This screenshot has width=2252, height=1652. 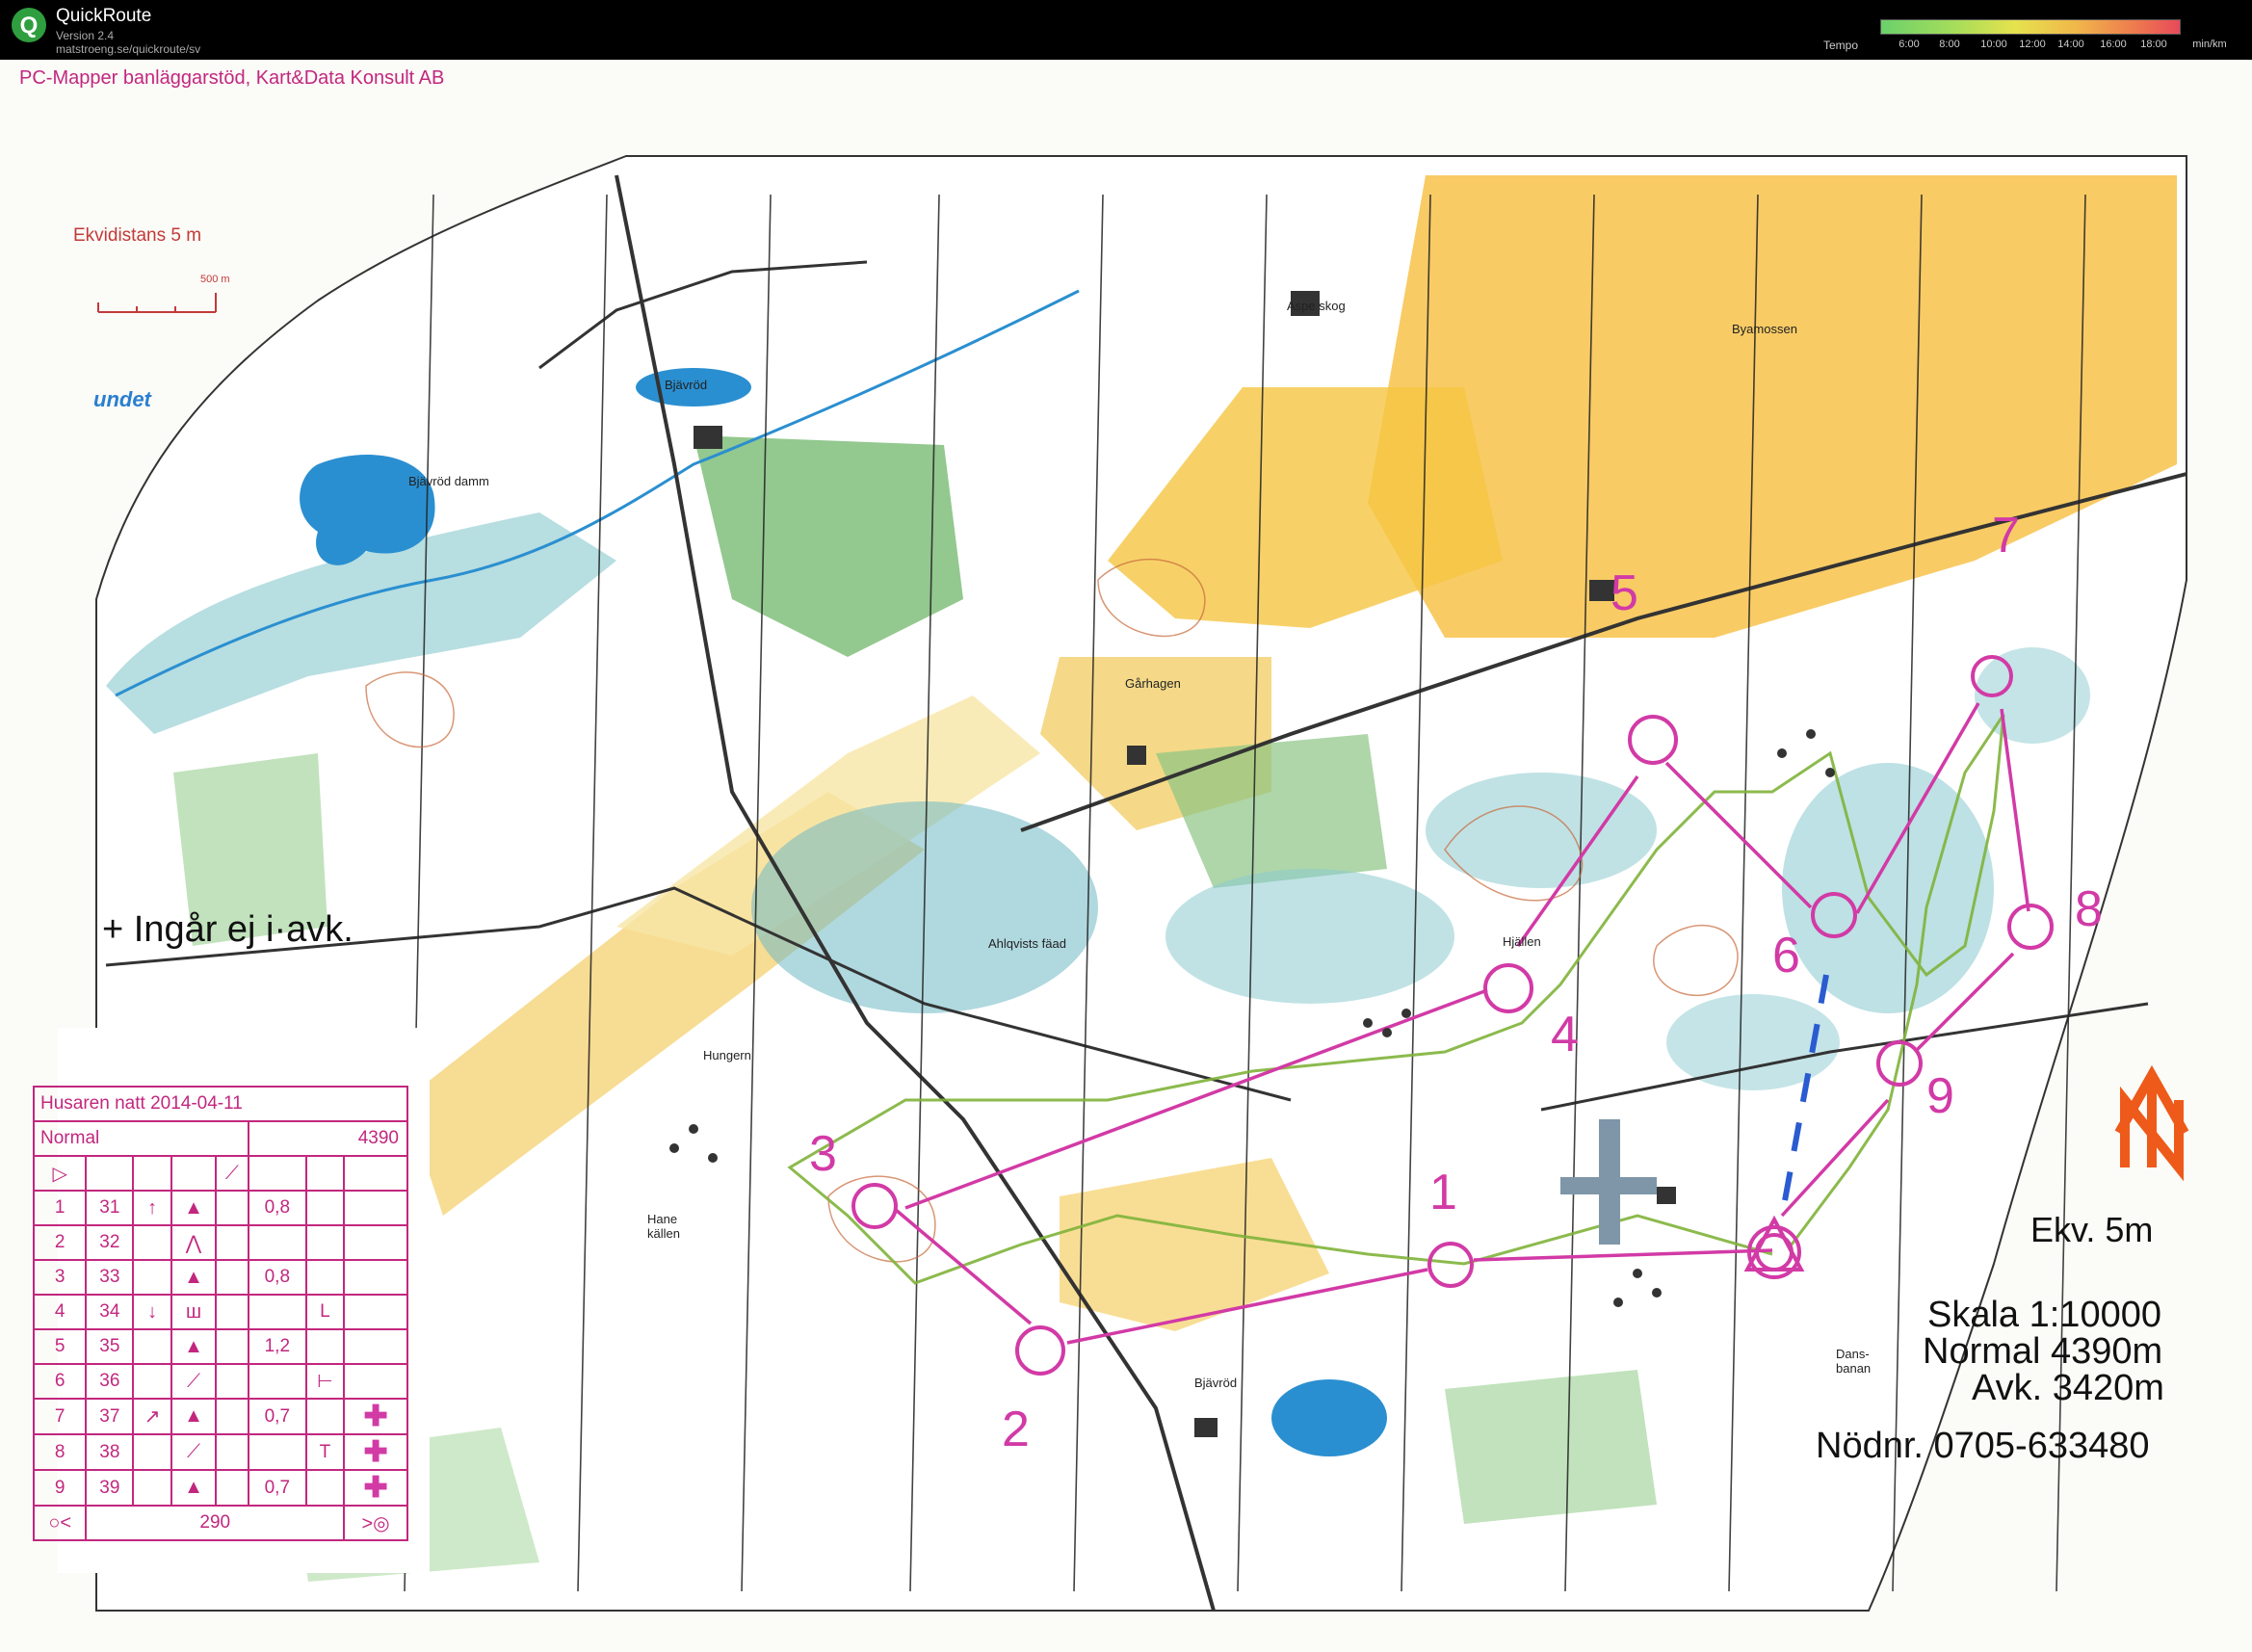 I want to click on finish-circle-icon: >◎, so click(x=375, y=1523).